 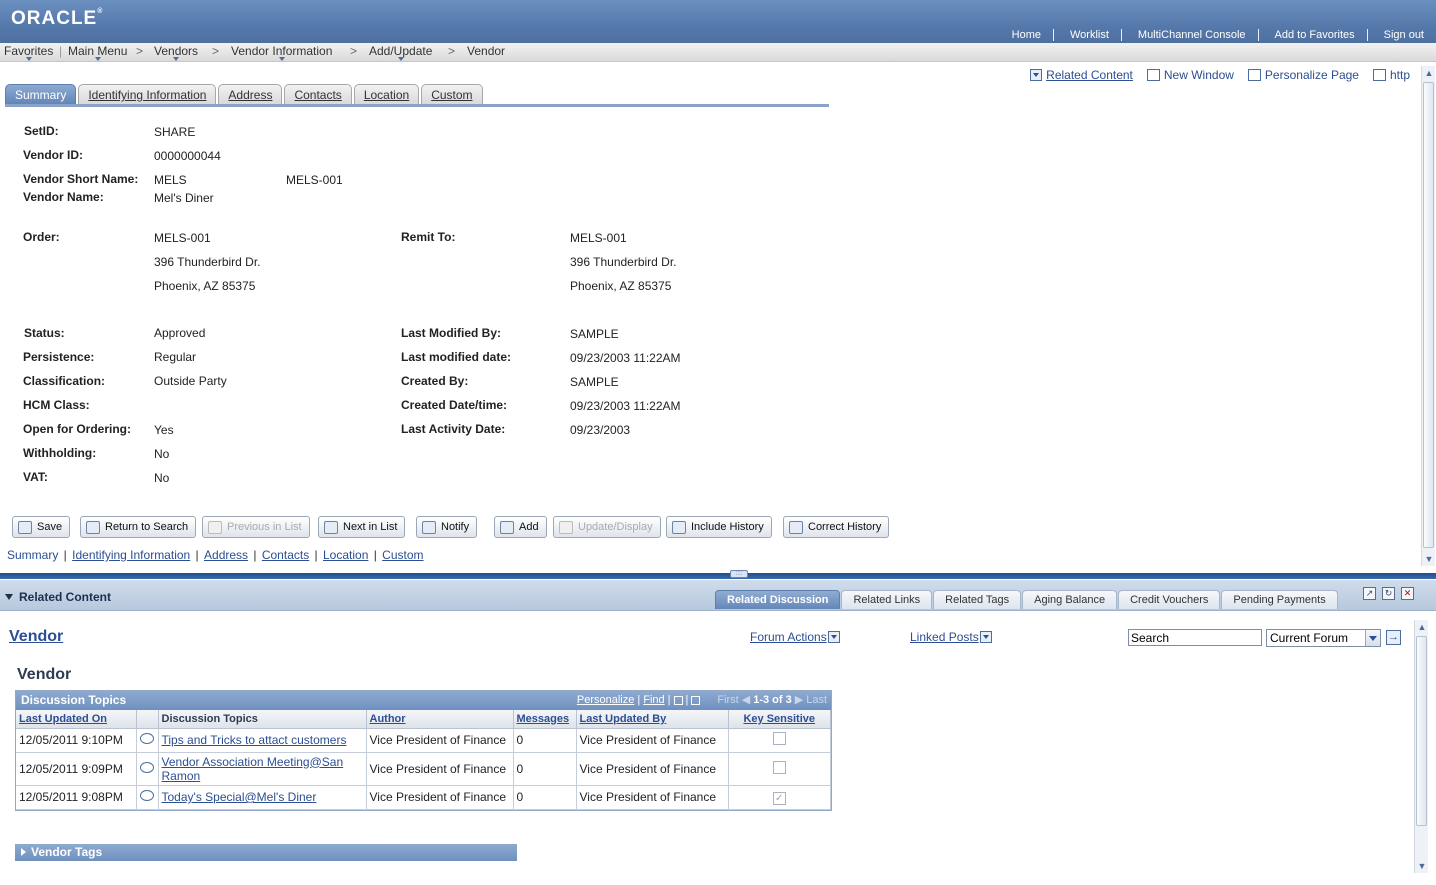 What do you see at coordinates (746, 700) in the screenshot?
I see `prev-arrow-icon: ◀` at bounding box center [746, 700].